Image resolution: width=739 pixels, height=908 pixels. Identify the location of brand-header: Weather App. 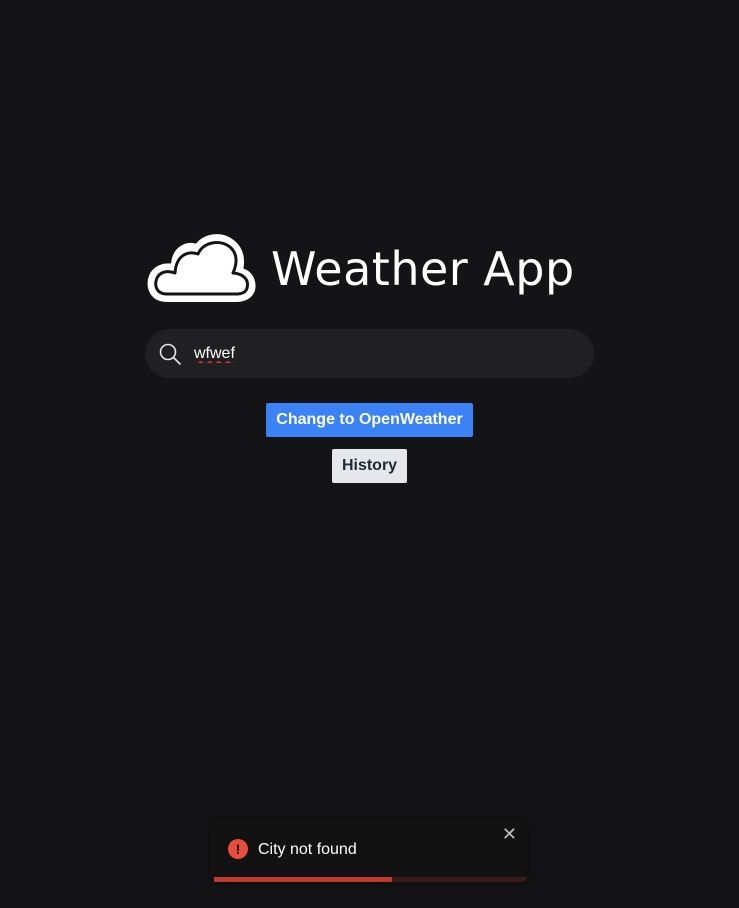
(360, 268).